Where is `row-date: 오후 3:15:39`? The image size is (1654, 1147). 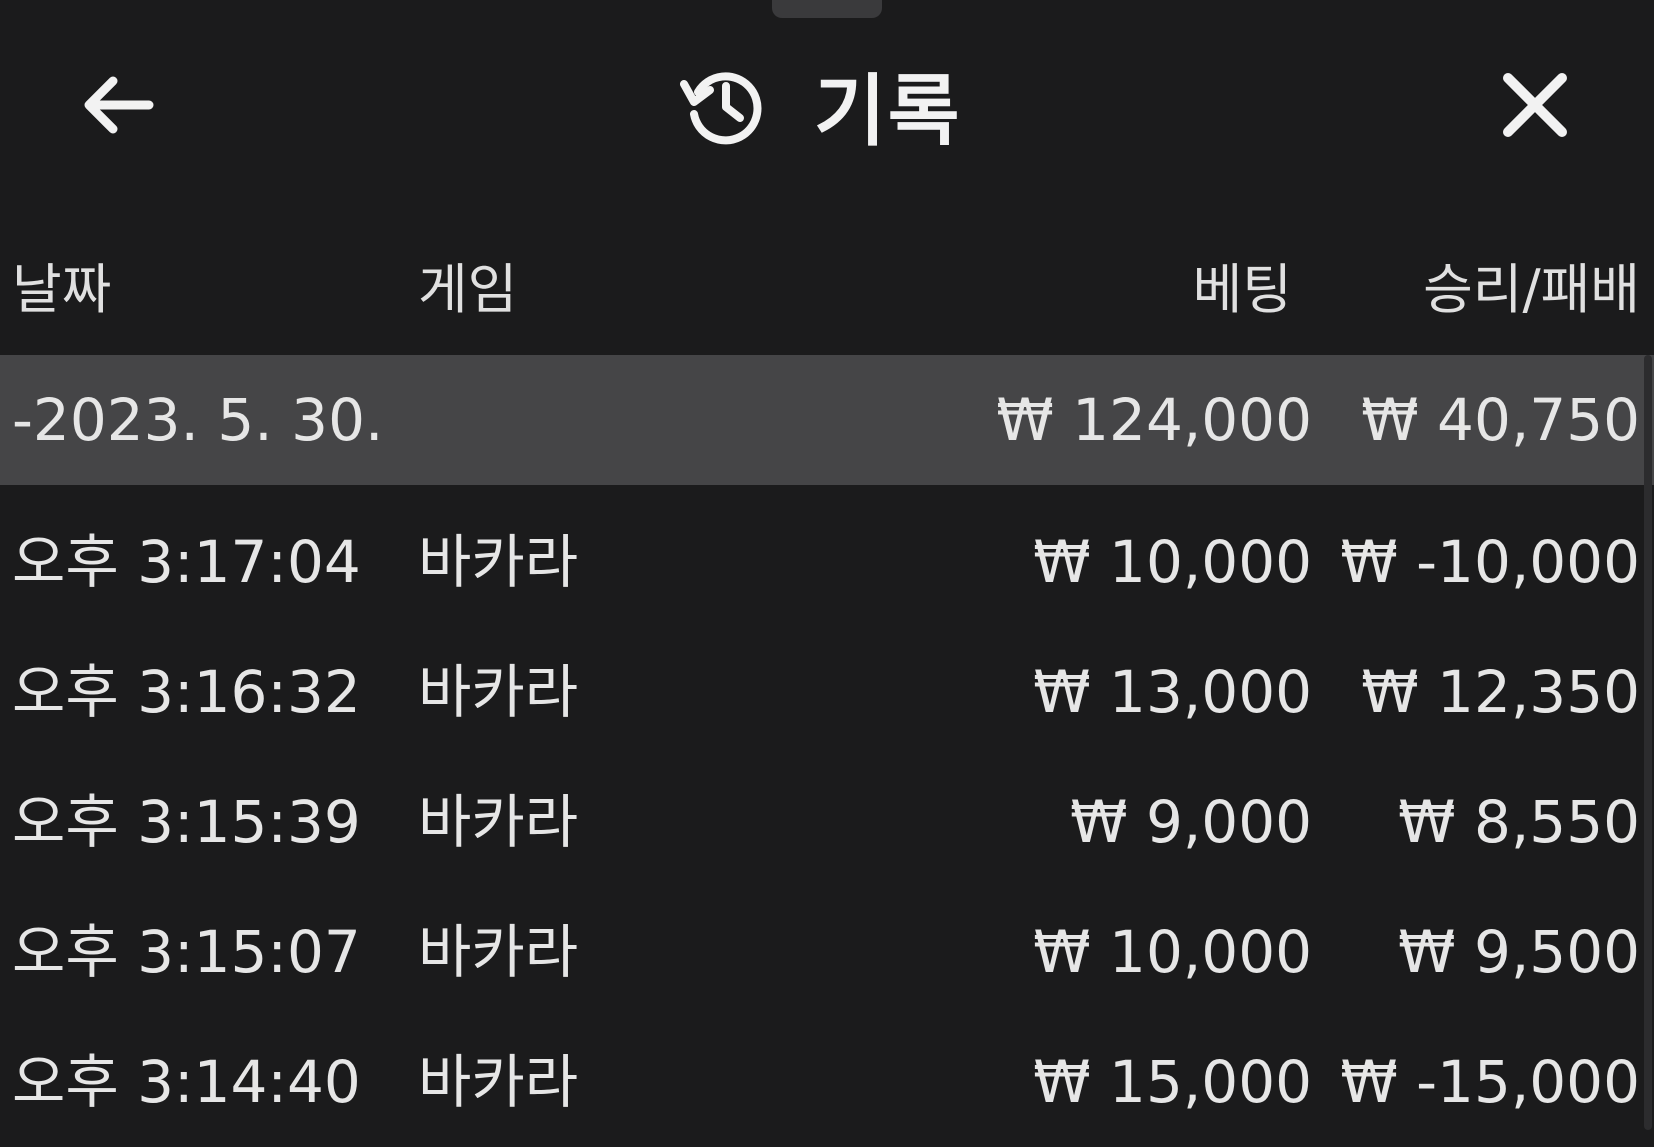
row-date: 오후 3:15:39 is located at coordinates (186, 822).